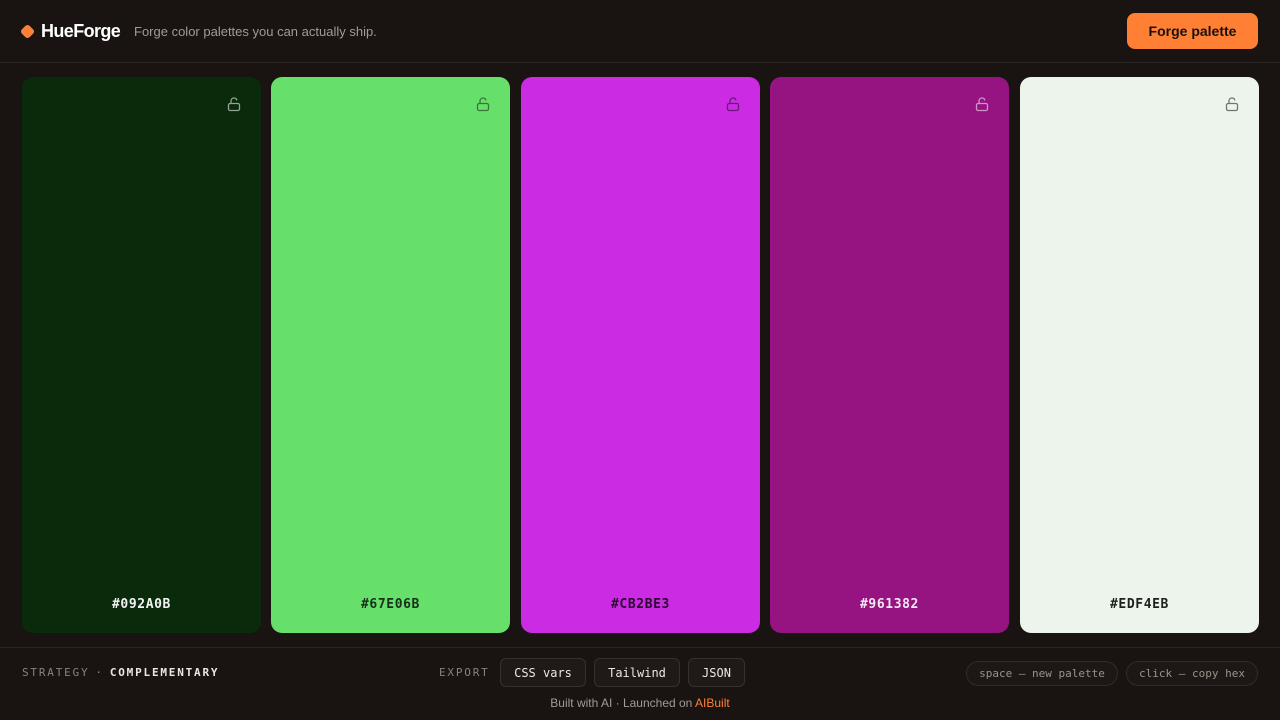 The image size is (1280, 720). I want to click on shortcut-hint-space: space — new palette, so click(1042, 673).